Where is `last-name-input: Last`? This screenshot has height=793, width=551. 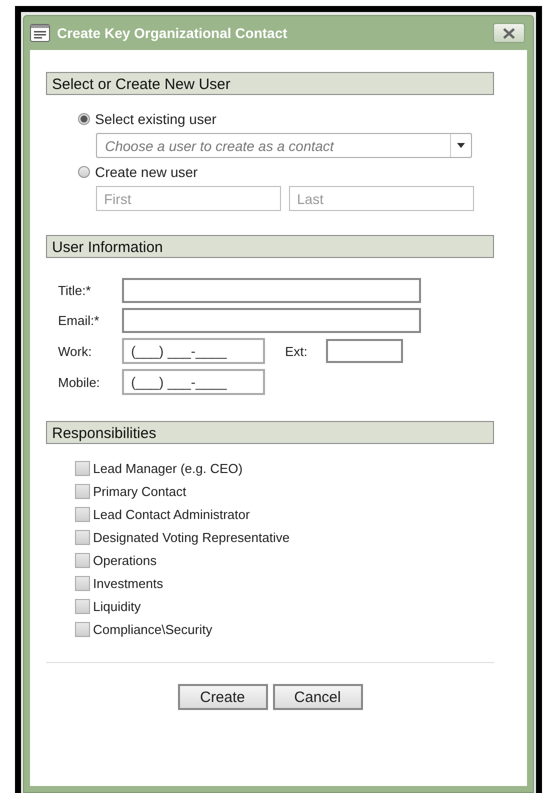 last-name-input: Last is located at coordinates (381, 198).